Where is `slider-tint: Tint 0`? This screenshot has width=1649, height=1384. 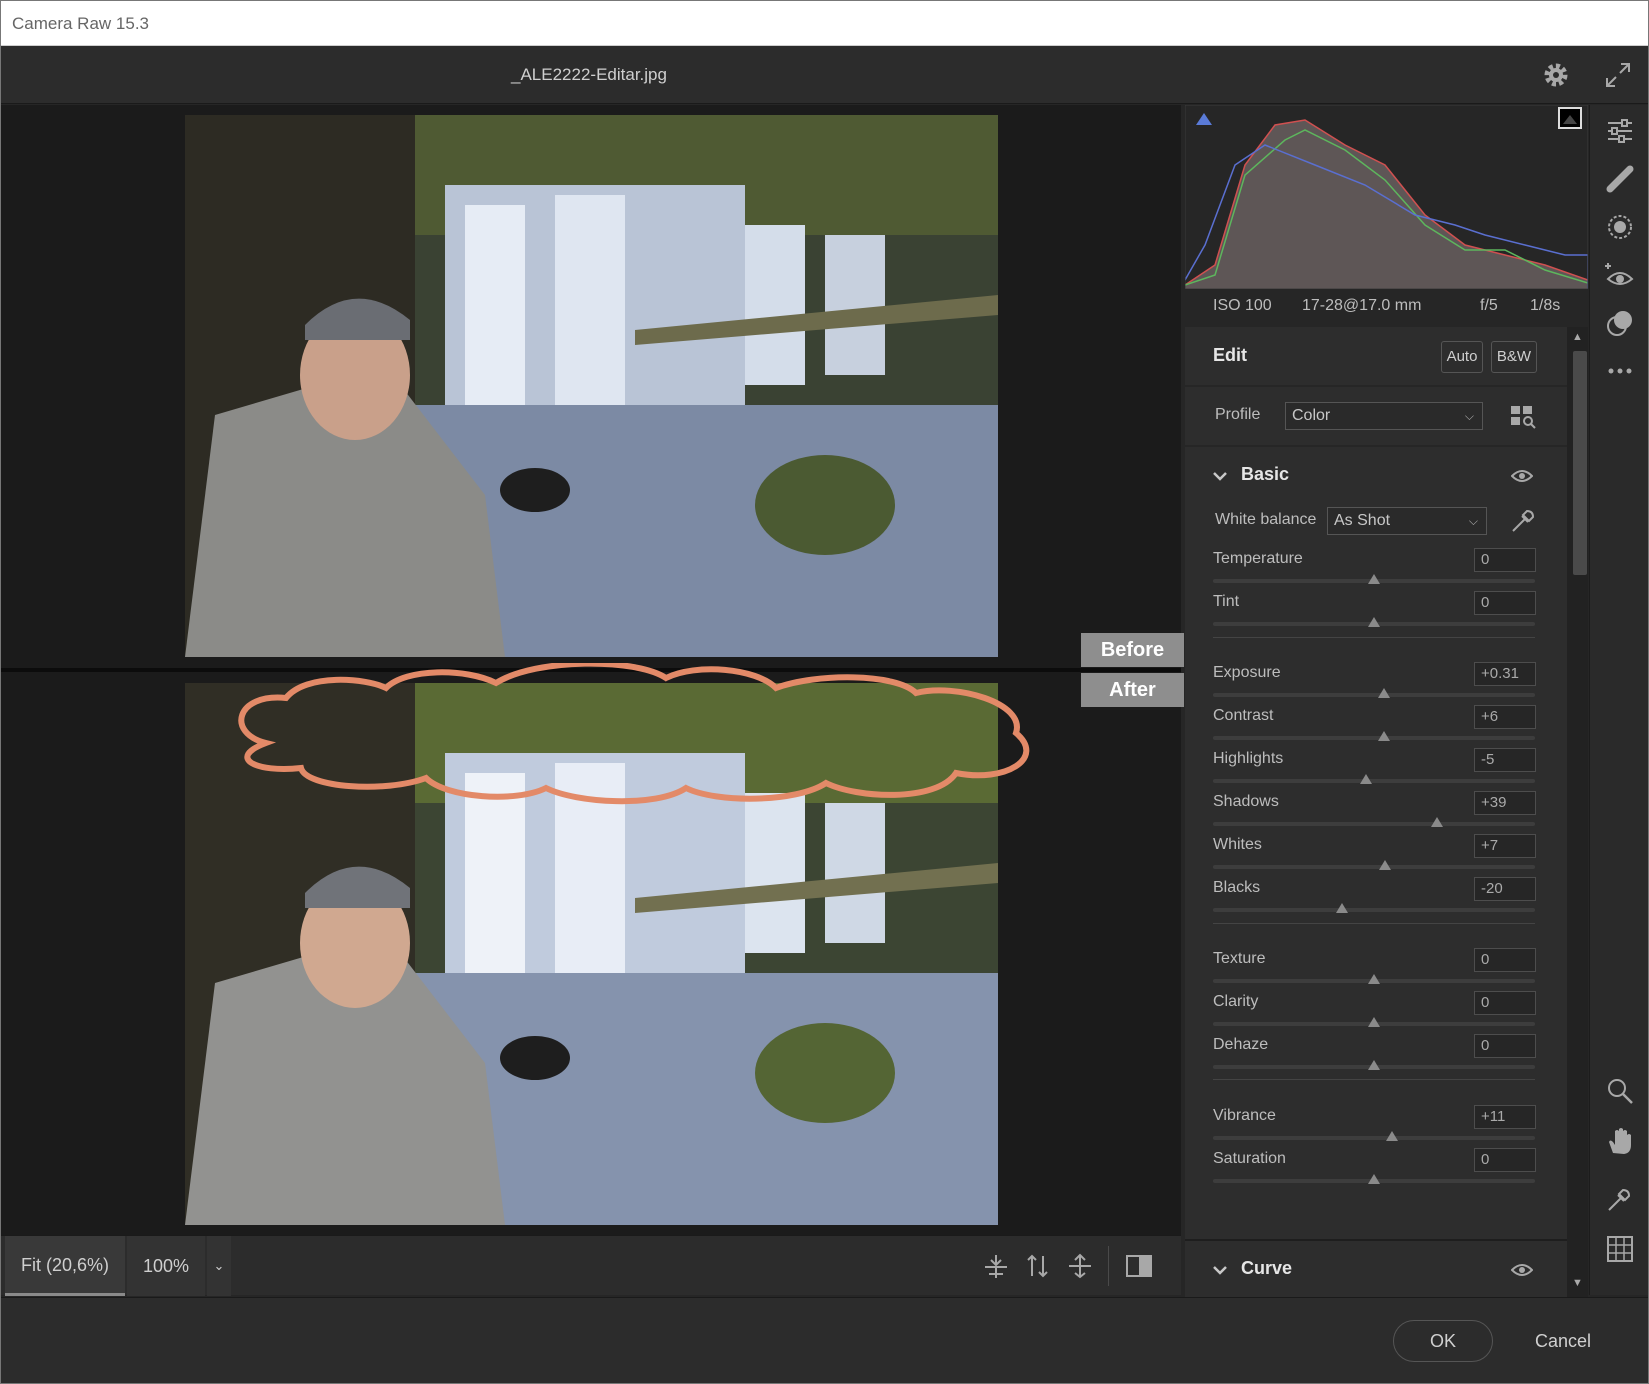 slider-tint: Tint 0 is located at coordinates (1376, 613).